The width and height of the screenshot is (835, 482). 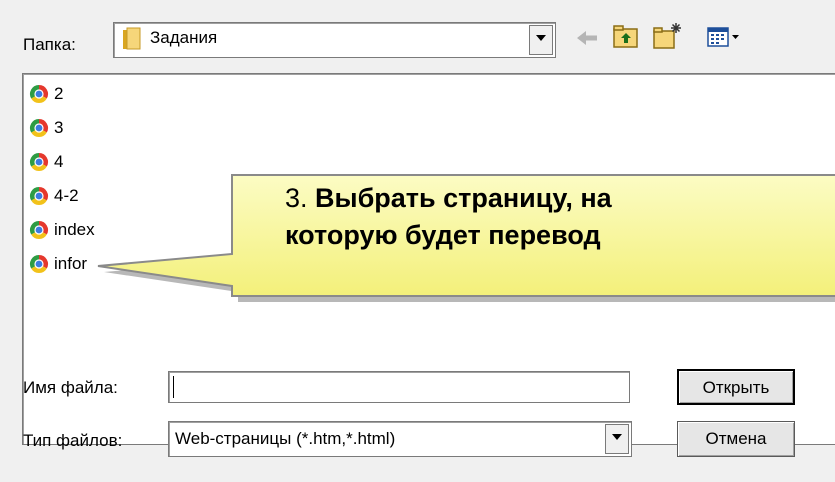 I want to click on new-folder-icon, so click(x=668, y=36).